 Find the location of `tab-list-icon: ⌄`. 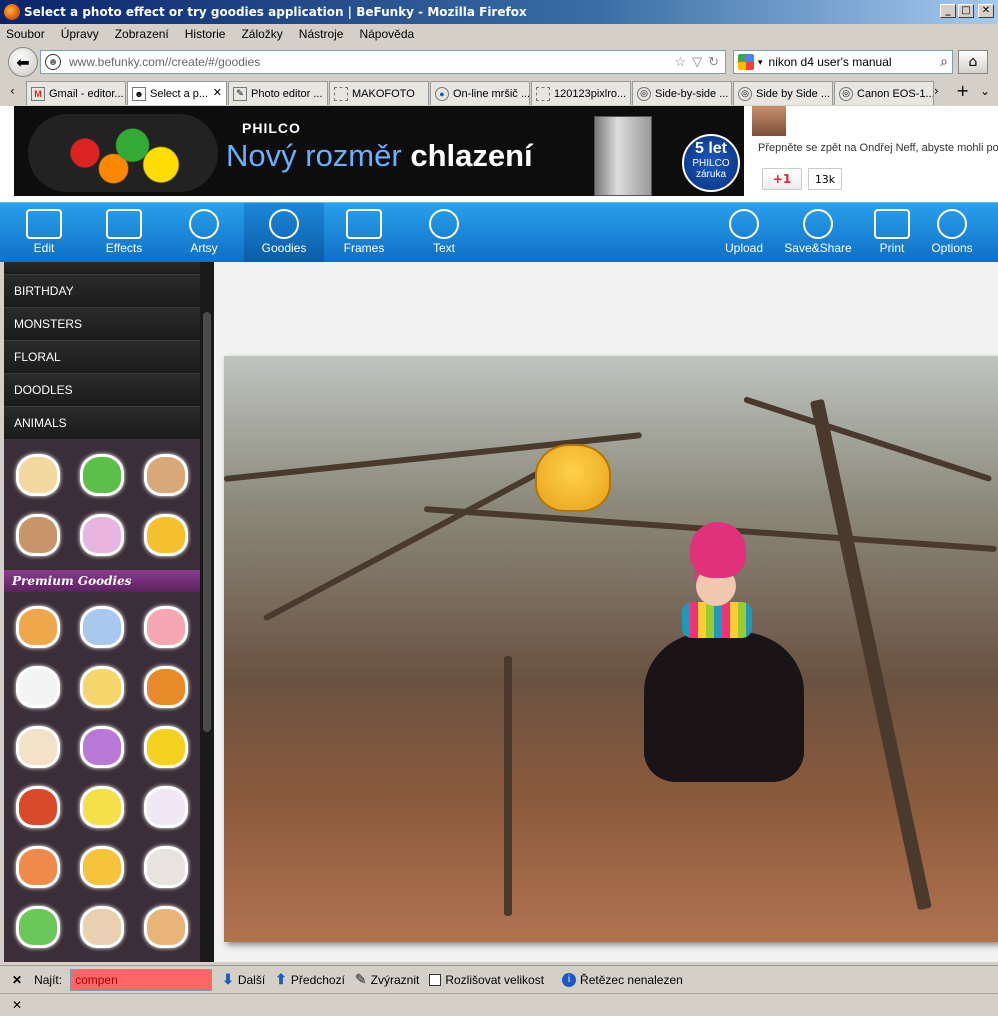

tab-list-icon: ⌄ is located at coordinates (985, 91).